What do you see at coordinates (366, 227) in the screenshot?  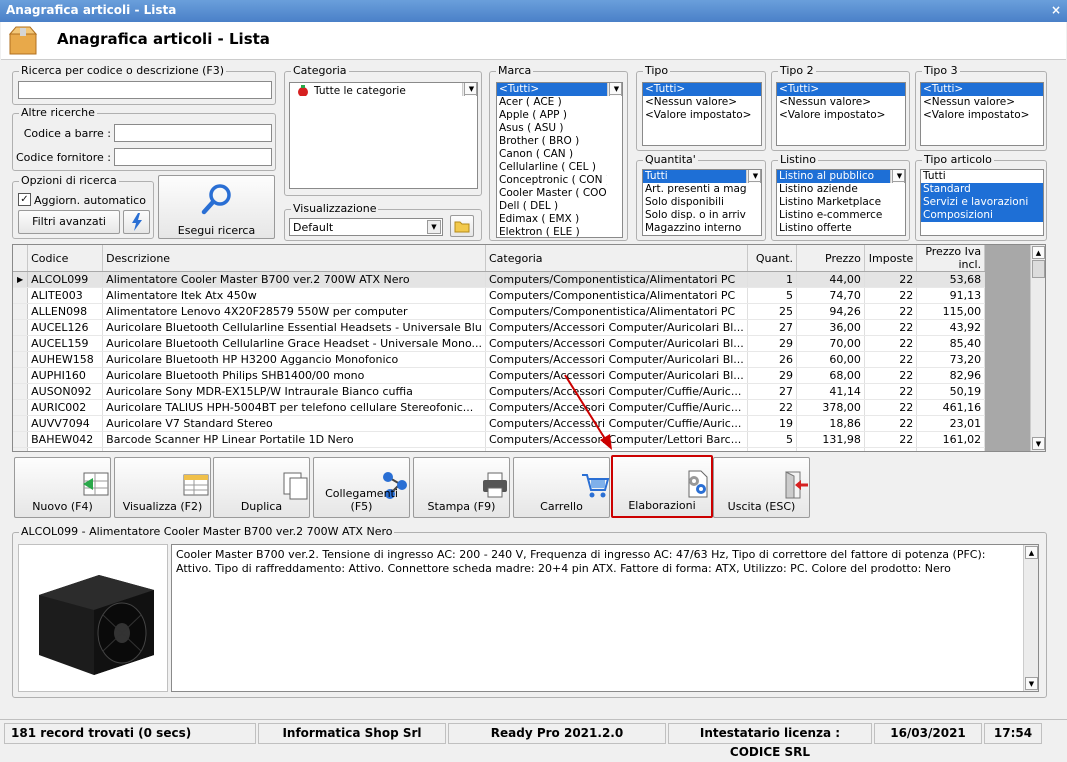 I see `view-select: Default ▼` at bounding box center [366, 227].